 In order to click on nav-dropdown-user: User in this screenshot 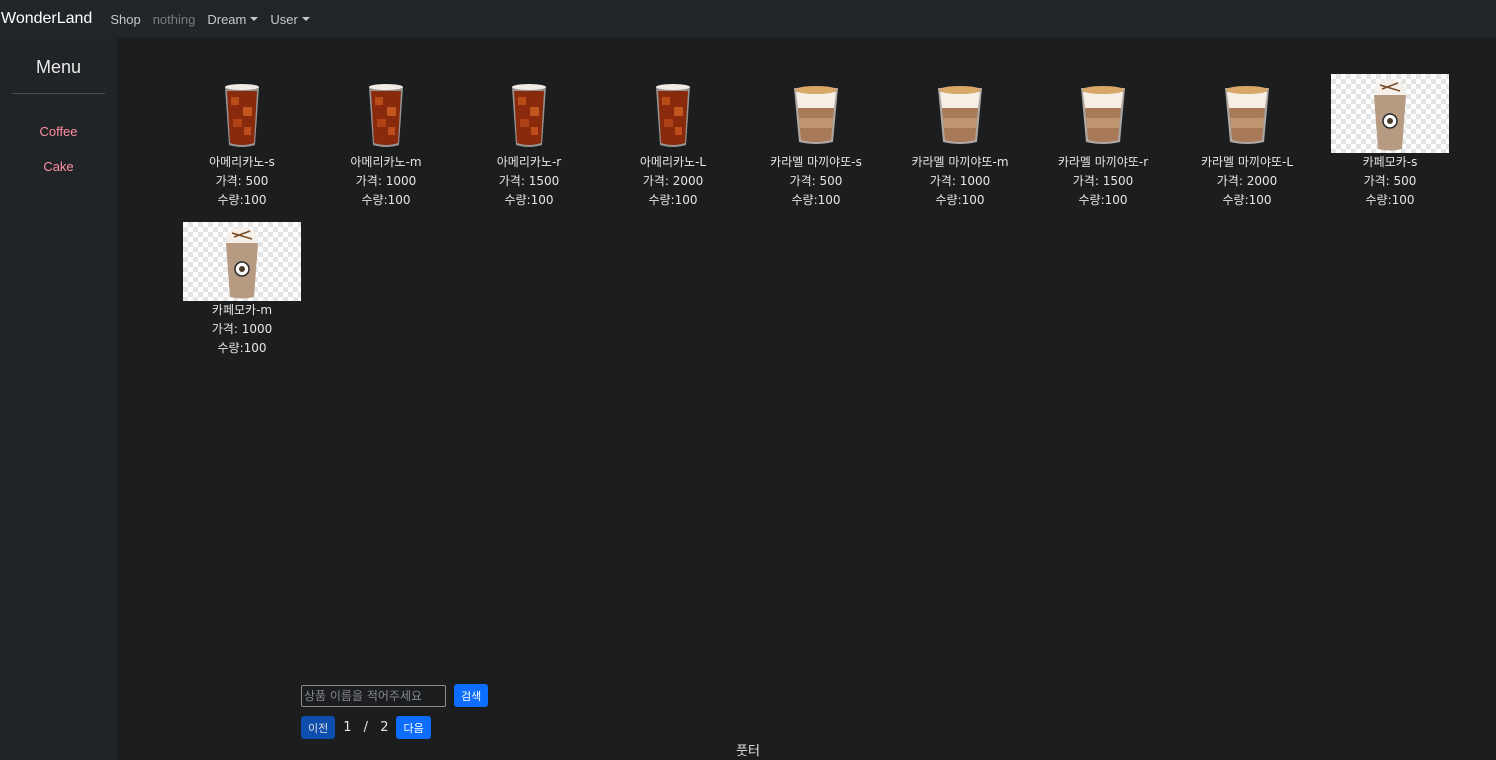, I will do `click(290, 19)`.